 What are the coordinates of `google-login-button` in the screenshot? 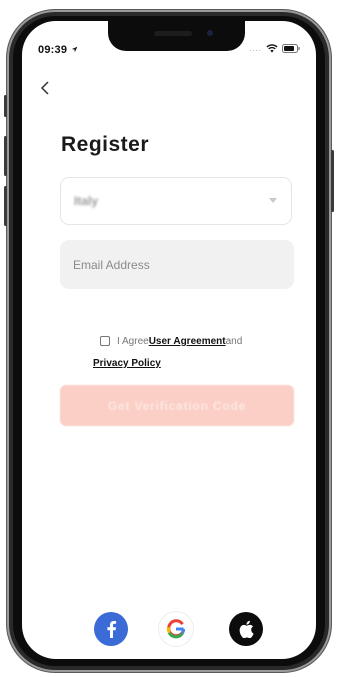 It's located at (176, 629).